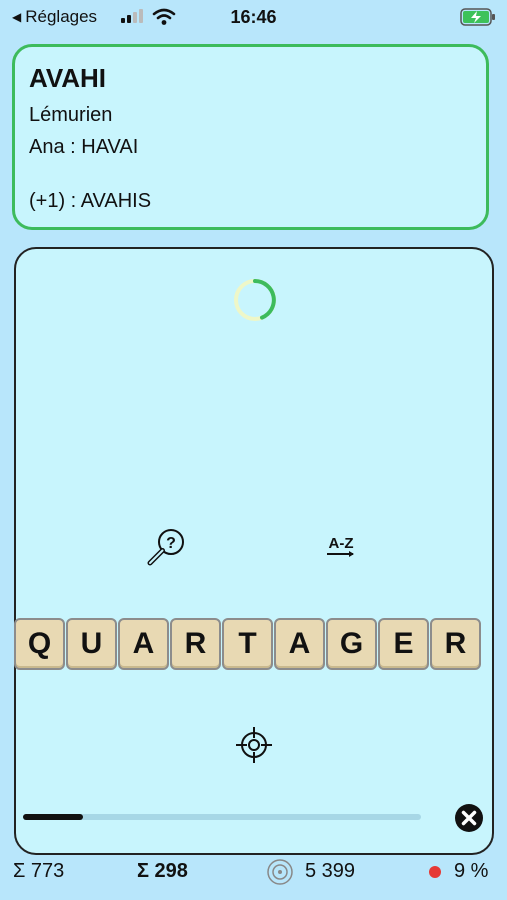 The width and height of the screenshot is (507, 900). What do you see at coordinates (90, 201) in the screenshot?
I see `word-extension: (+1) : AVAHIS` at bounding box center [90, 201].